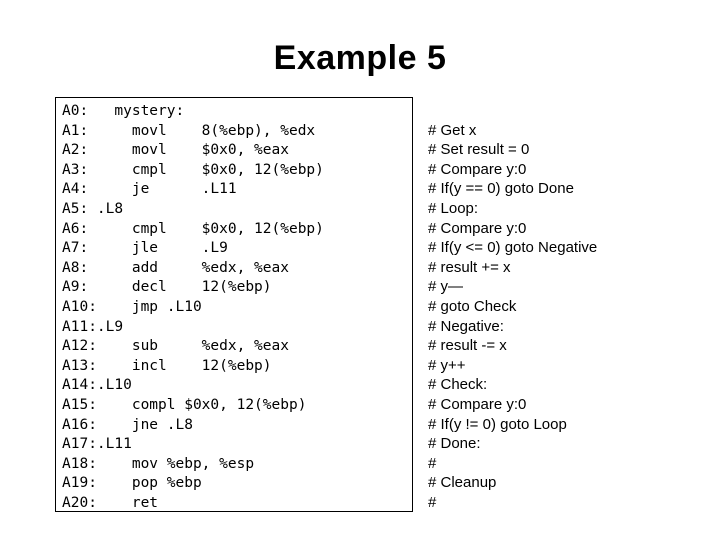 This screenshot has height=540, width=720. I want to click on code-line: A19: pop %ebp, so click(132, 483).